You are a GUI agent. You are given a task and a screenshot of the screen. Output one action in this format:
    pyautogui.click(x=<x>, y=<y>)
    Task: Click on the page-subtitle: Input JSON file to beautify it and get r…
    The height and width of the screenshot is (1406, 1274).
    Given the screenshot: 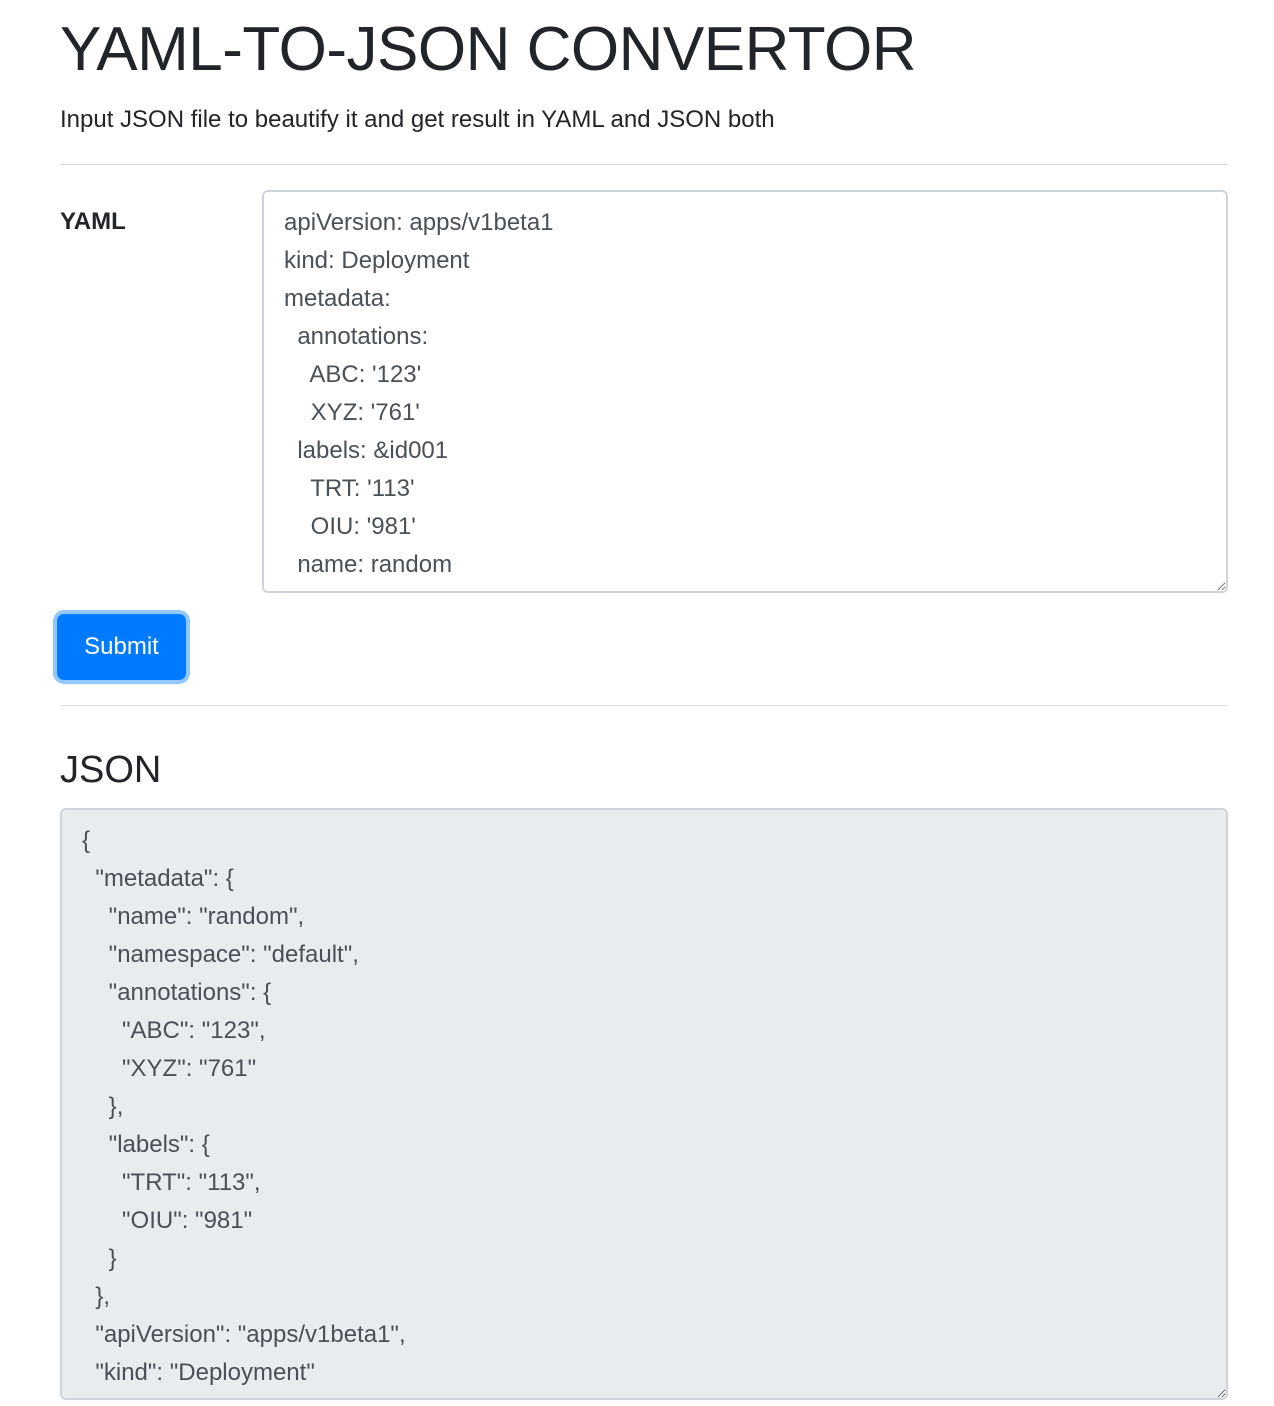 What is the action you would take?
    pyautogui.click(x=417, y=119)
    